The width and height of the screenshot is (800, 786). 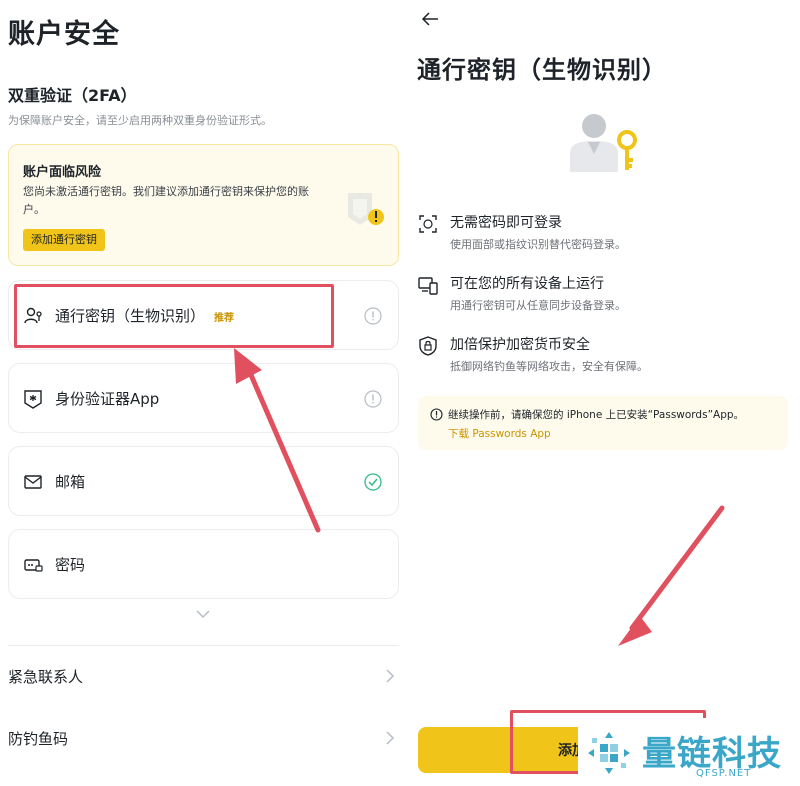 What do you see at coordinates (33, 565) in the screenshot?
I see `password-icon` at bounding box center [33, 565].